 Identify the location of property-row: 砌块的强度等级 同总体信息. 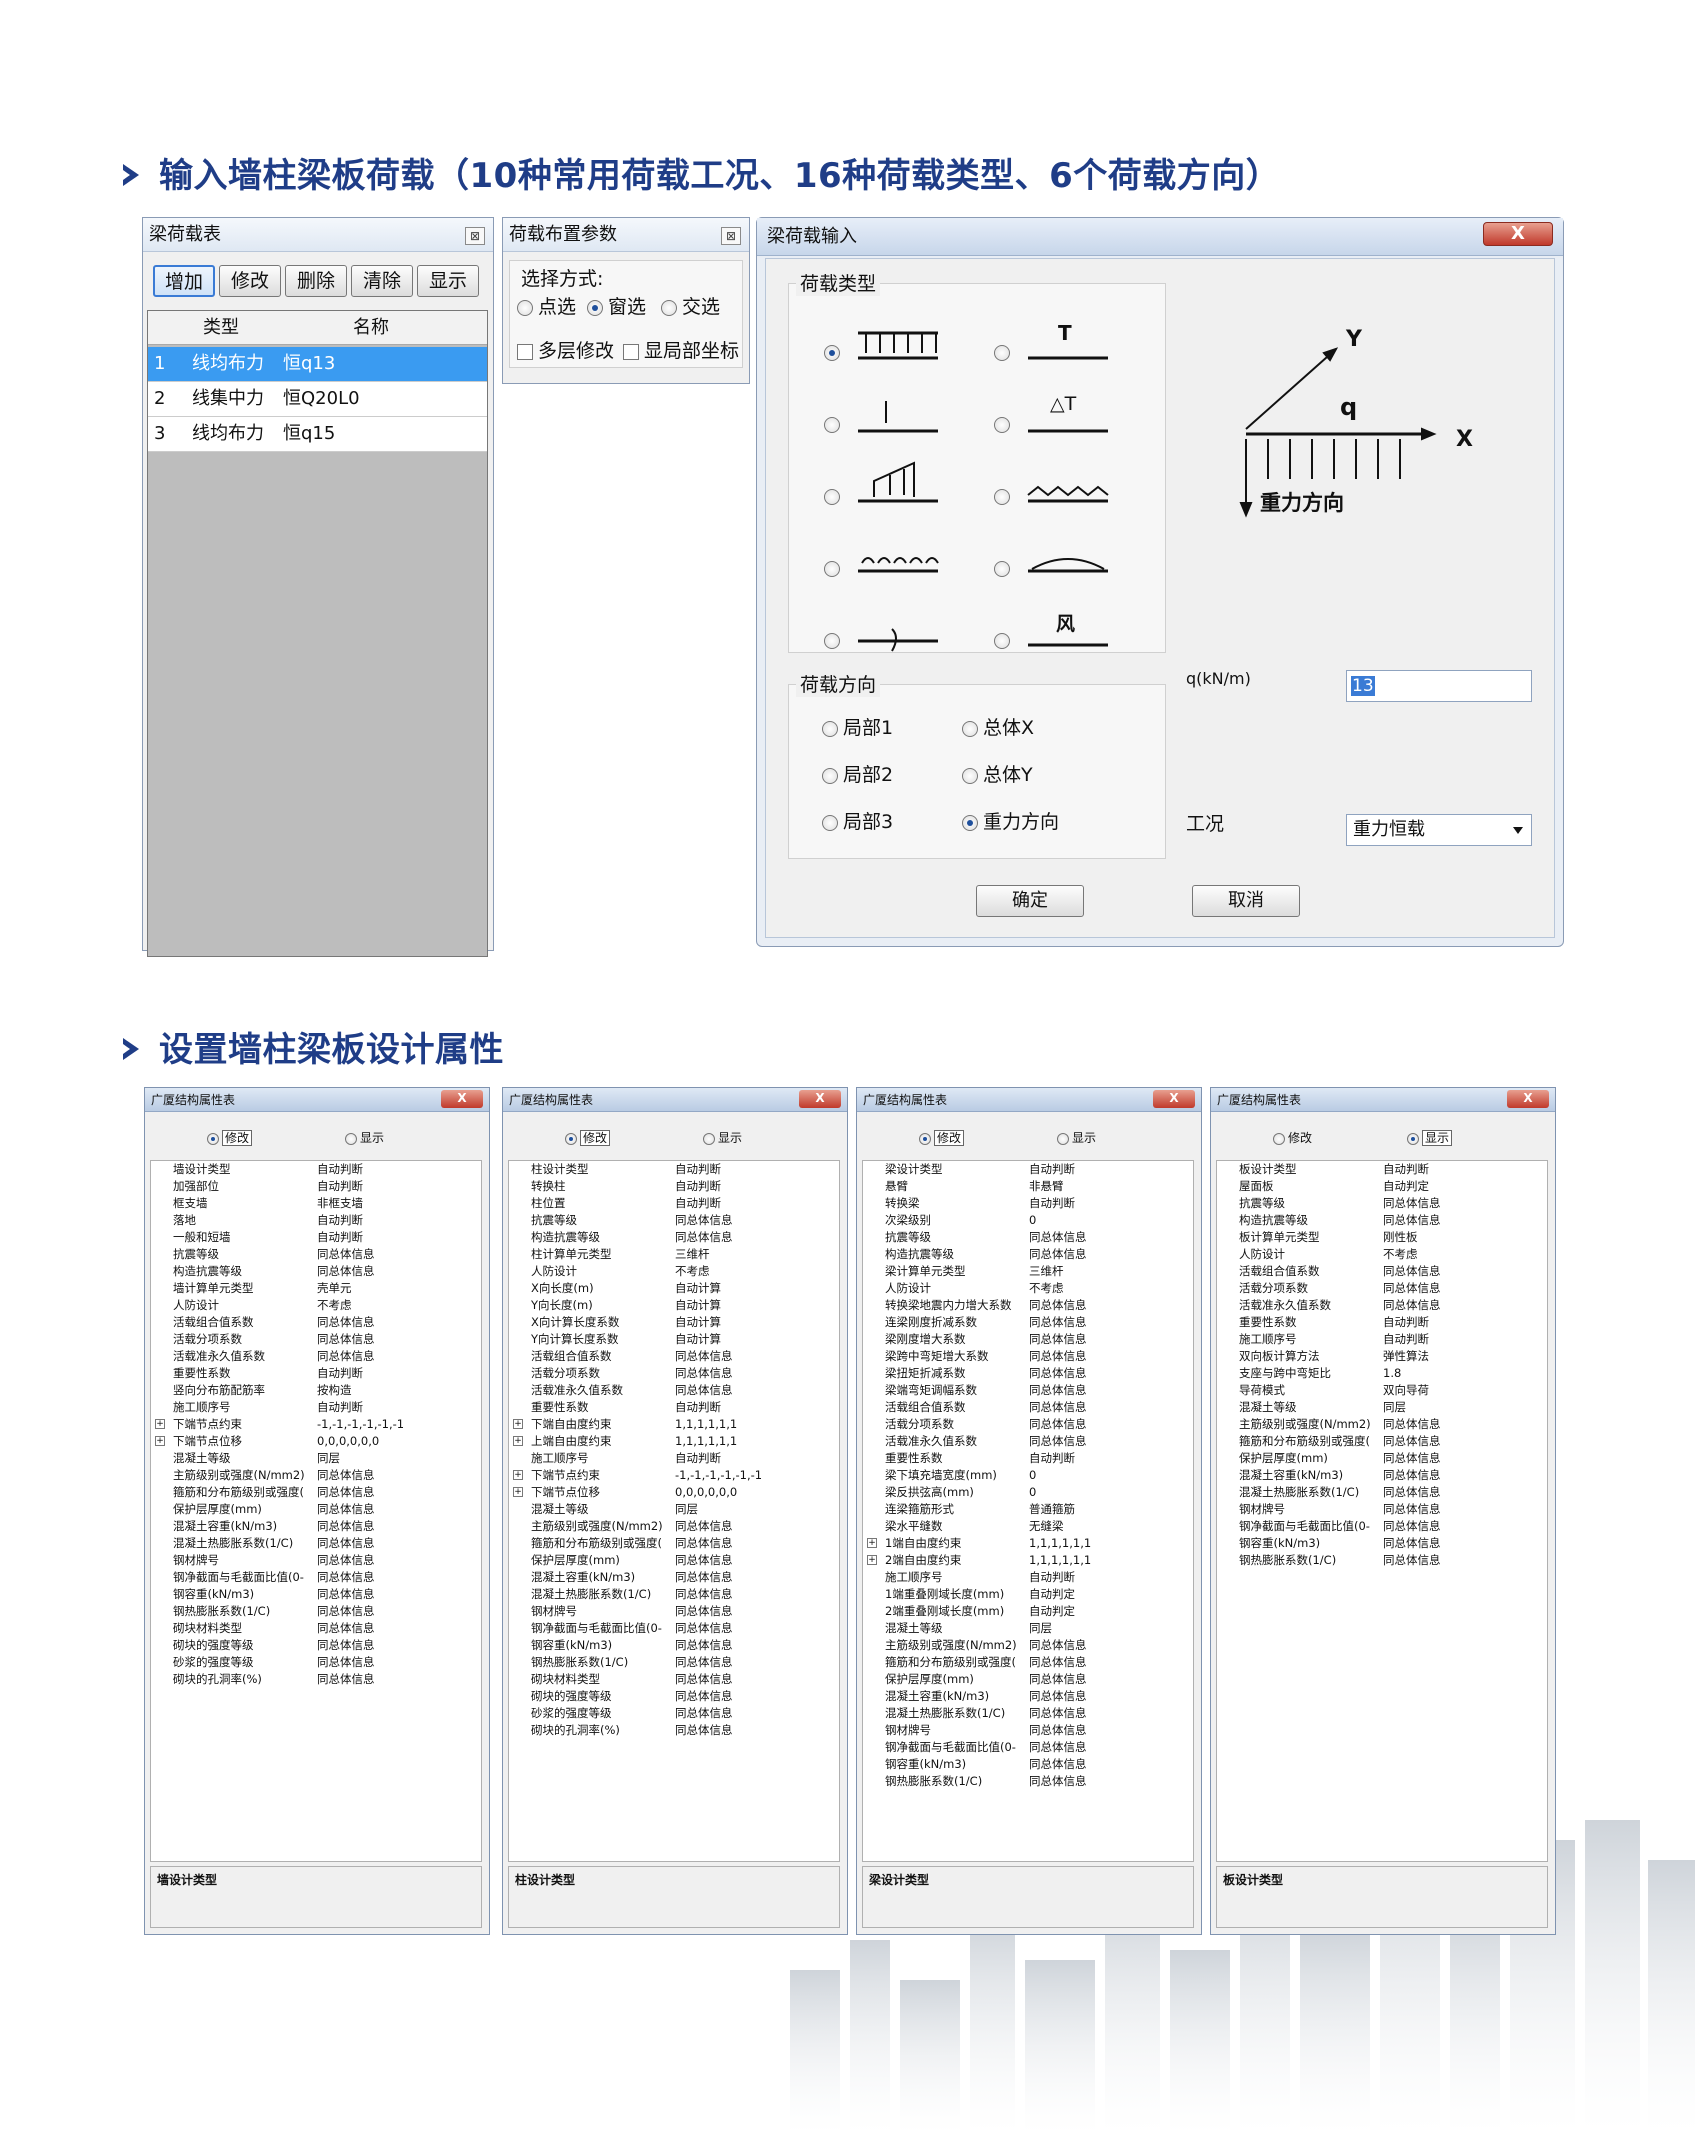
(316, 1645).